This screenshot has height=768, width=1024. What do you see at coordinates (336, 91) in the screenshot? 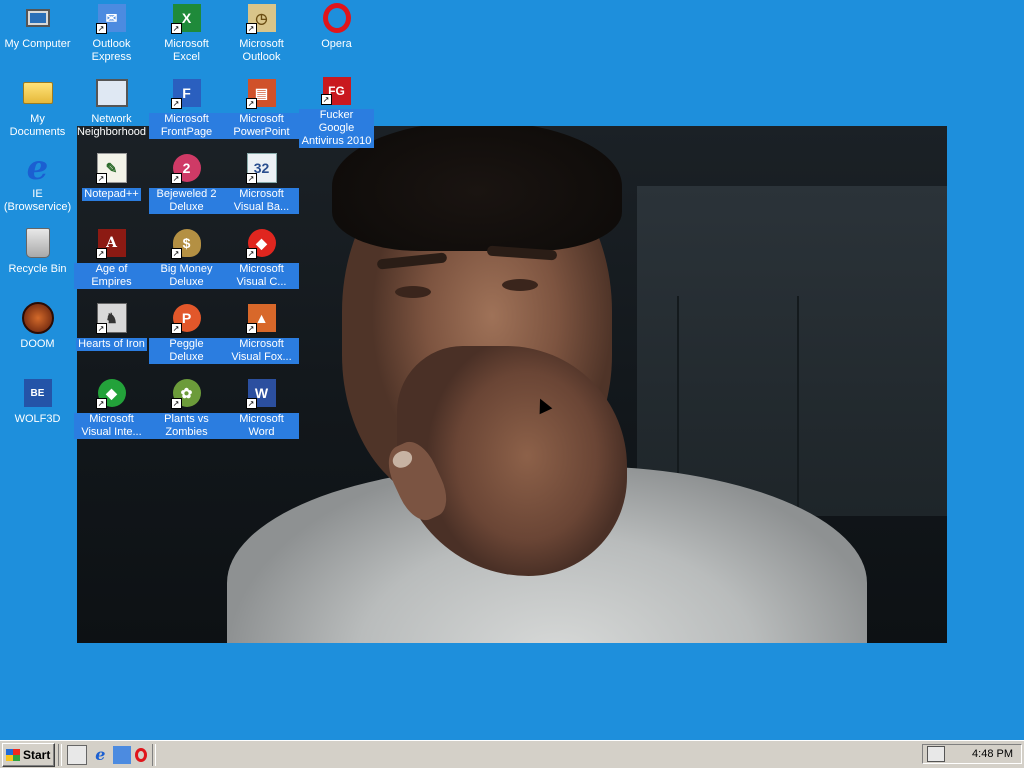
I see `fg-antivirus-icon: FG ↗` at bounding box center [336, 91].